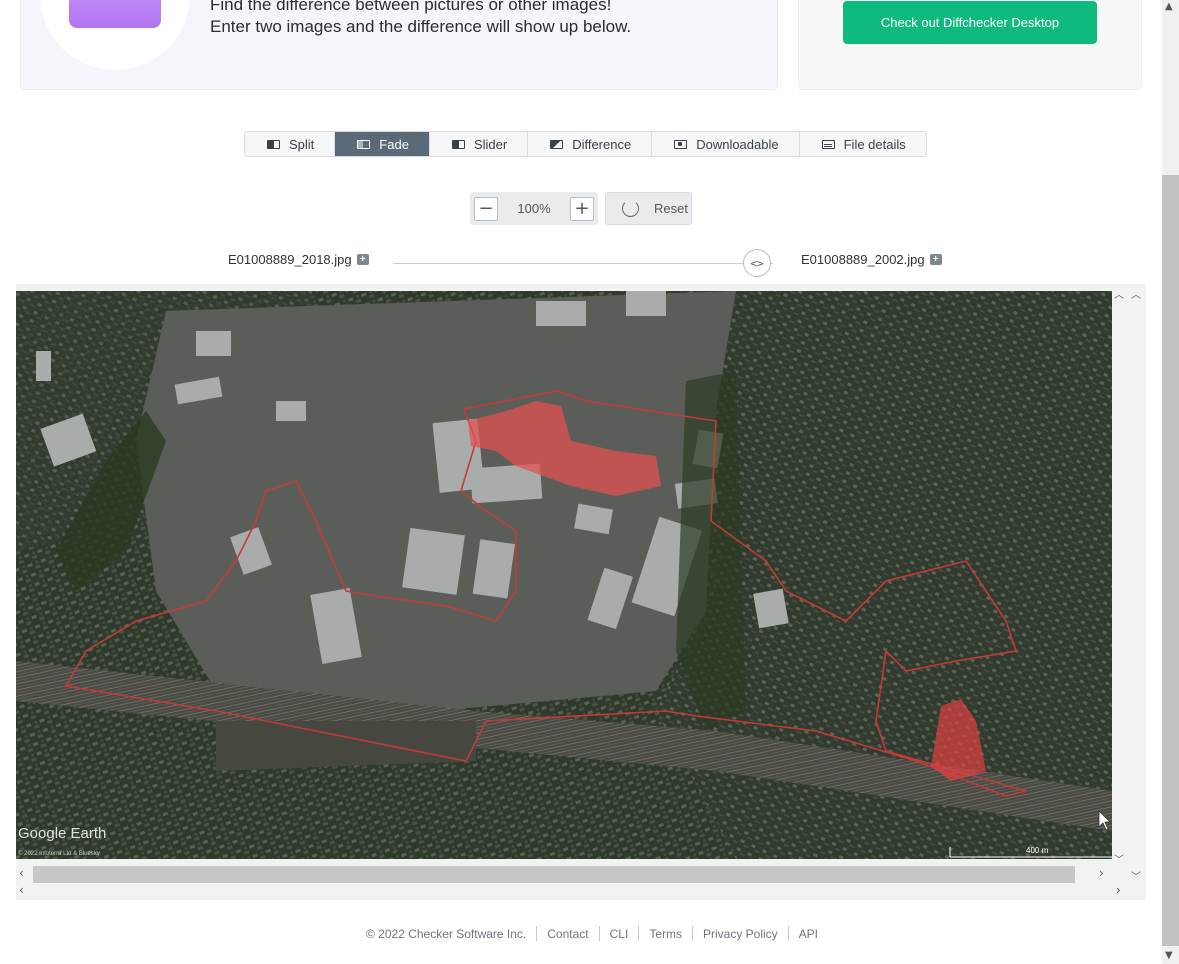  What do you see at coordinates (302, 144) in the screenshot?
I see `tab-label: Split` at bounding box center [302, 144].